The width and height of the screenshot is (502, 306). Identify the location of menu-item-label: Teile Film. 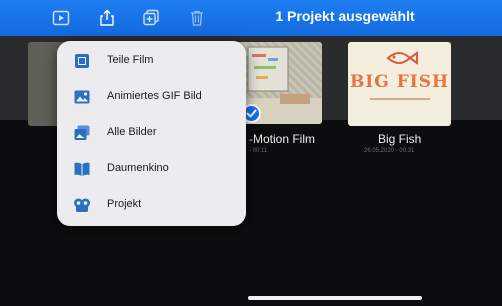
(130, 60).